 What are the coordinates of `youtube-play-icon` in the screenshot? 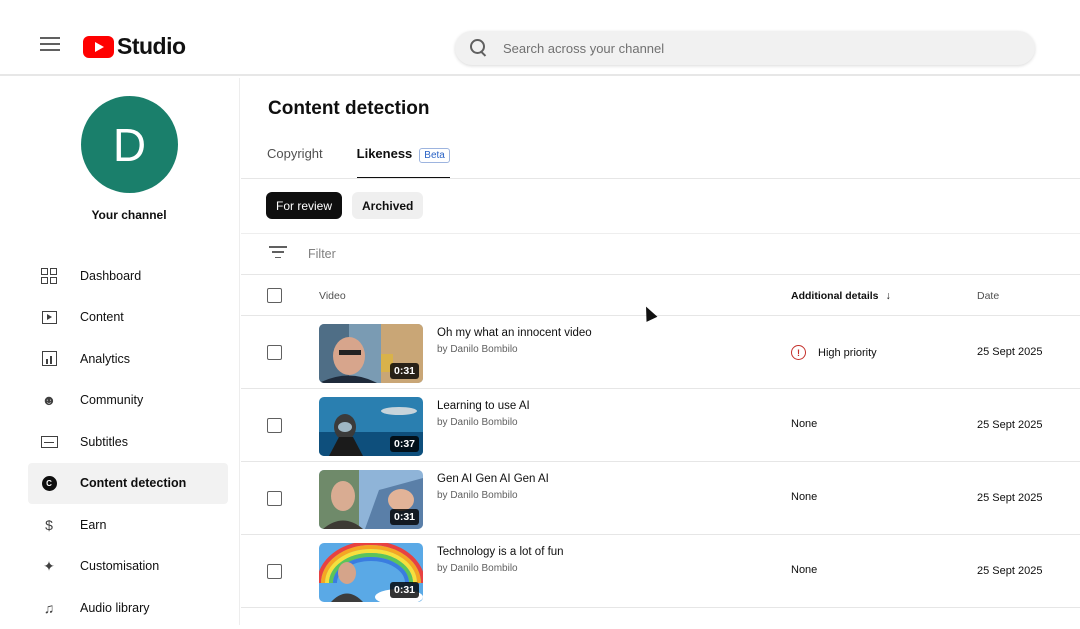 It's located at (98, 46).